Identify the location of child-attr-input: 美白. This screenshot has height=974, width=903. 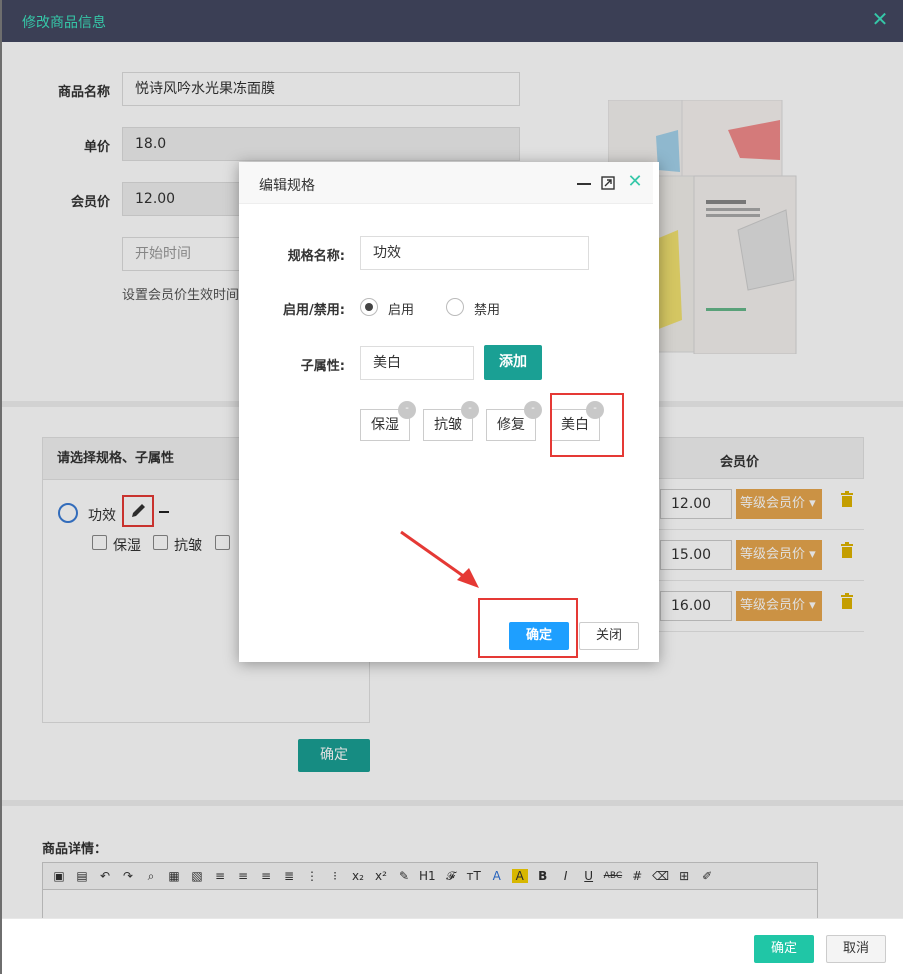
(417, 363).